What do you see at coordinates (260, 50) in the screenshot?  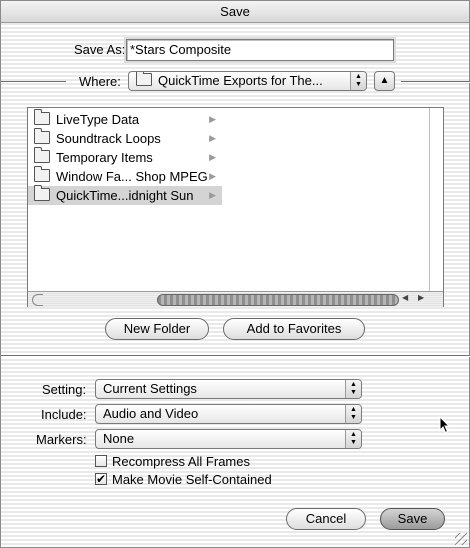 I see `save-as-field: *Stars Composite` at bounding box center [260, 50].